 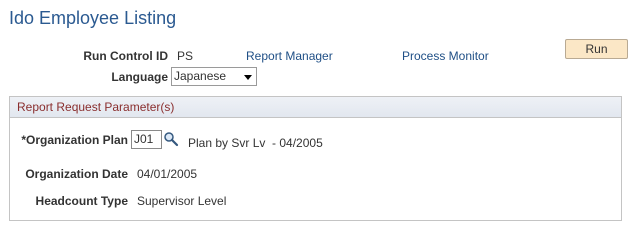 I want to click on run-control-value: PS, so click(x=185, y=56).